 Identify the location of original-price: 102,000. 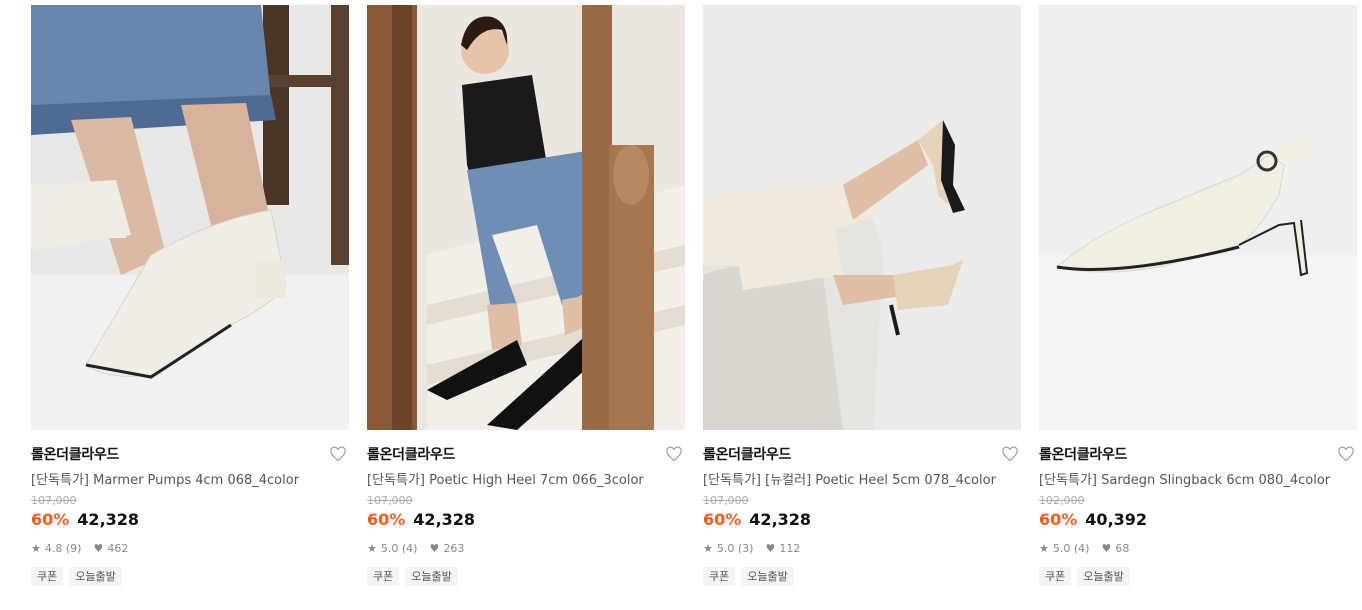
(1062, 500).